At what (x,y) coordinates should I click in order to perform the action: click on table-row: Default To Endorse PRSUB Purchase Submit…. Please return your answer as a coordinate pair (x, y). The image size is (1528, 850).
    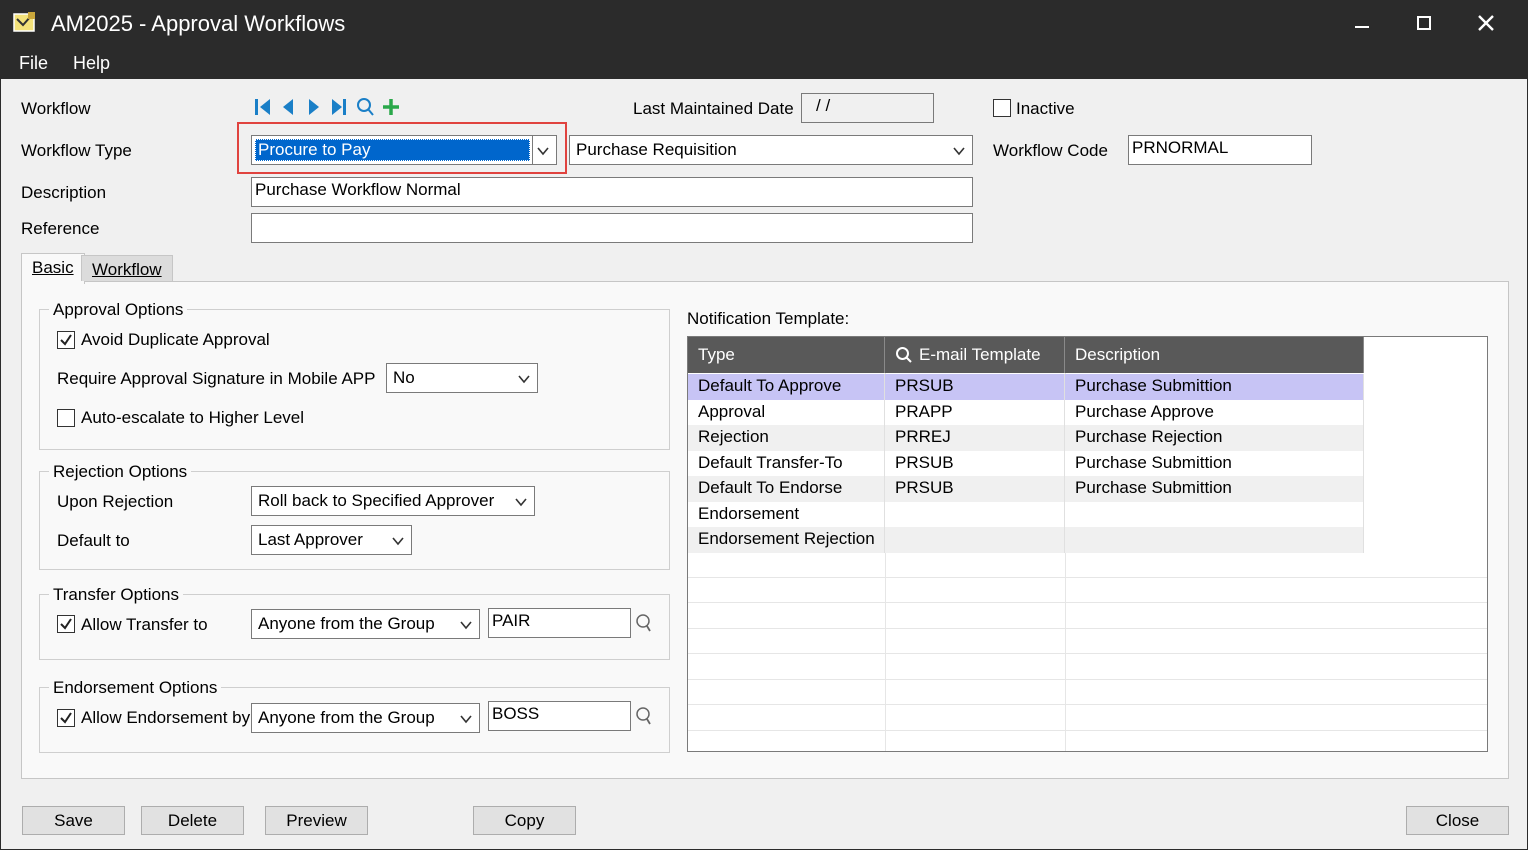
    Looking at the image, I should click on (1026, 489).